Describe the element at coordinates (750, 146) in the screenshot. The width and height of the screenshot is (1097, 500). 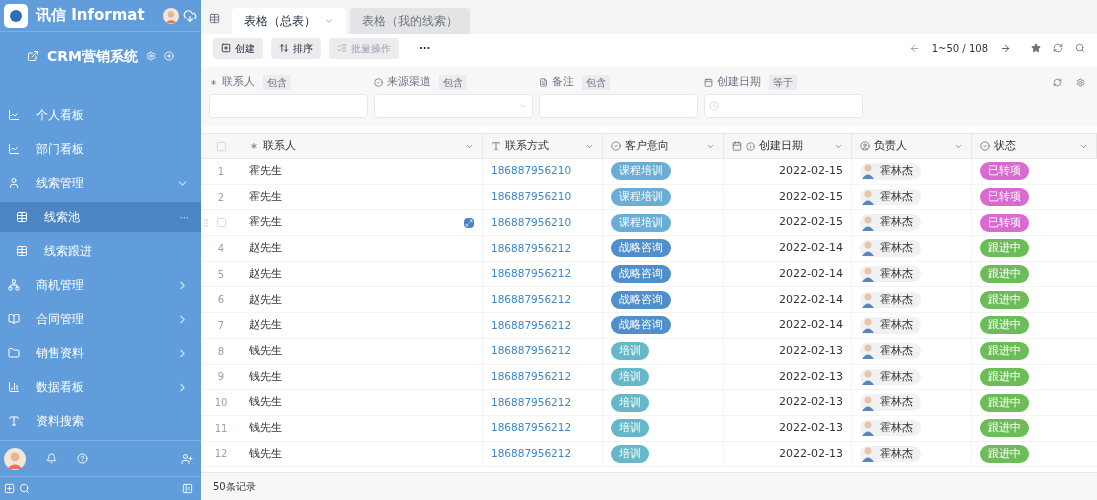
I see `info-icon` at that location.